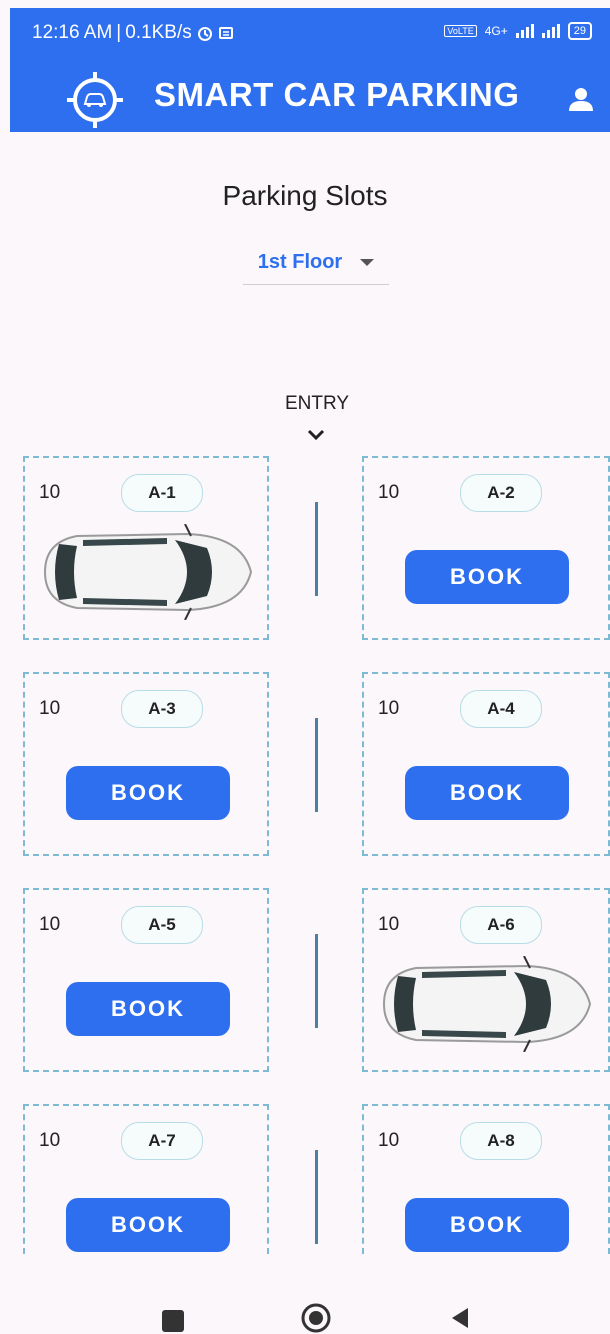 The image size is (610, 1334). I want to click on parking-slot-a6: 10 A-6, so click(486, 980).